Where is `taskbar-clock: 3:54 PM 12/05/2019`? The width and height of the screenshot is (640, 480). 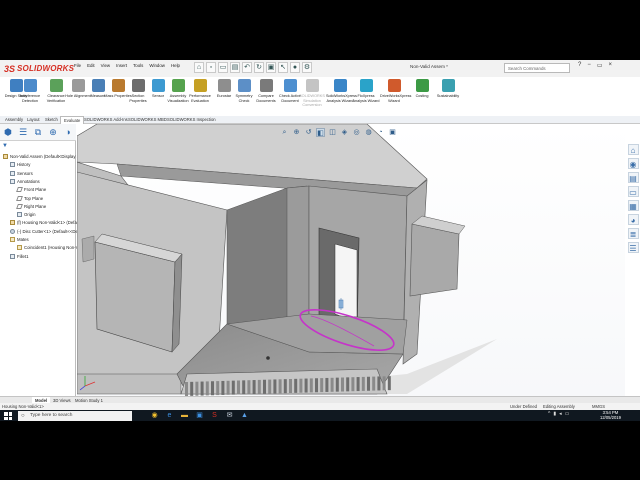 taskbar-clock: 3:54 PM 12/05/2019 is located at coordinates (610, 415).